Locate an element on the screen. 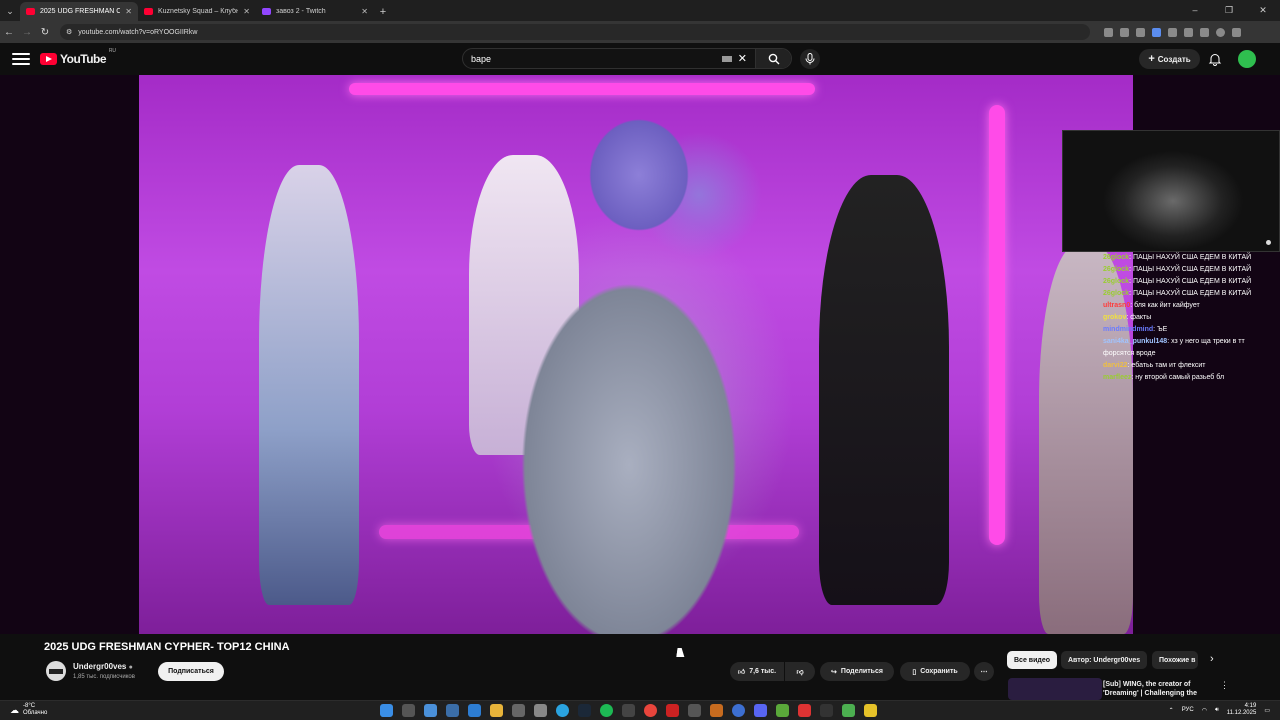 The width and height of the screenshot is (1280, 720). terminal-icon is located at coordinates (826, 710).